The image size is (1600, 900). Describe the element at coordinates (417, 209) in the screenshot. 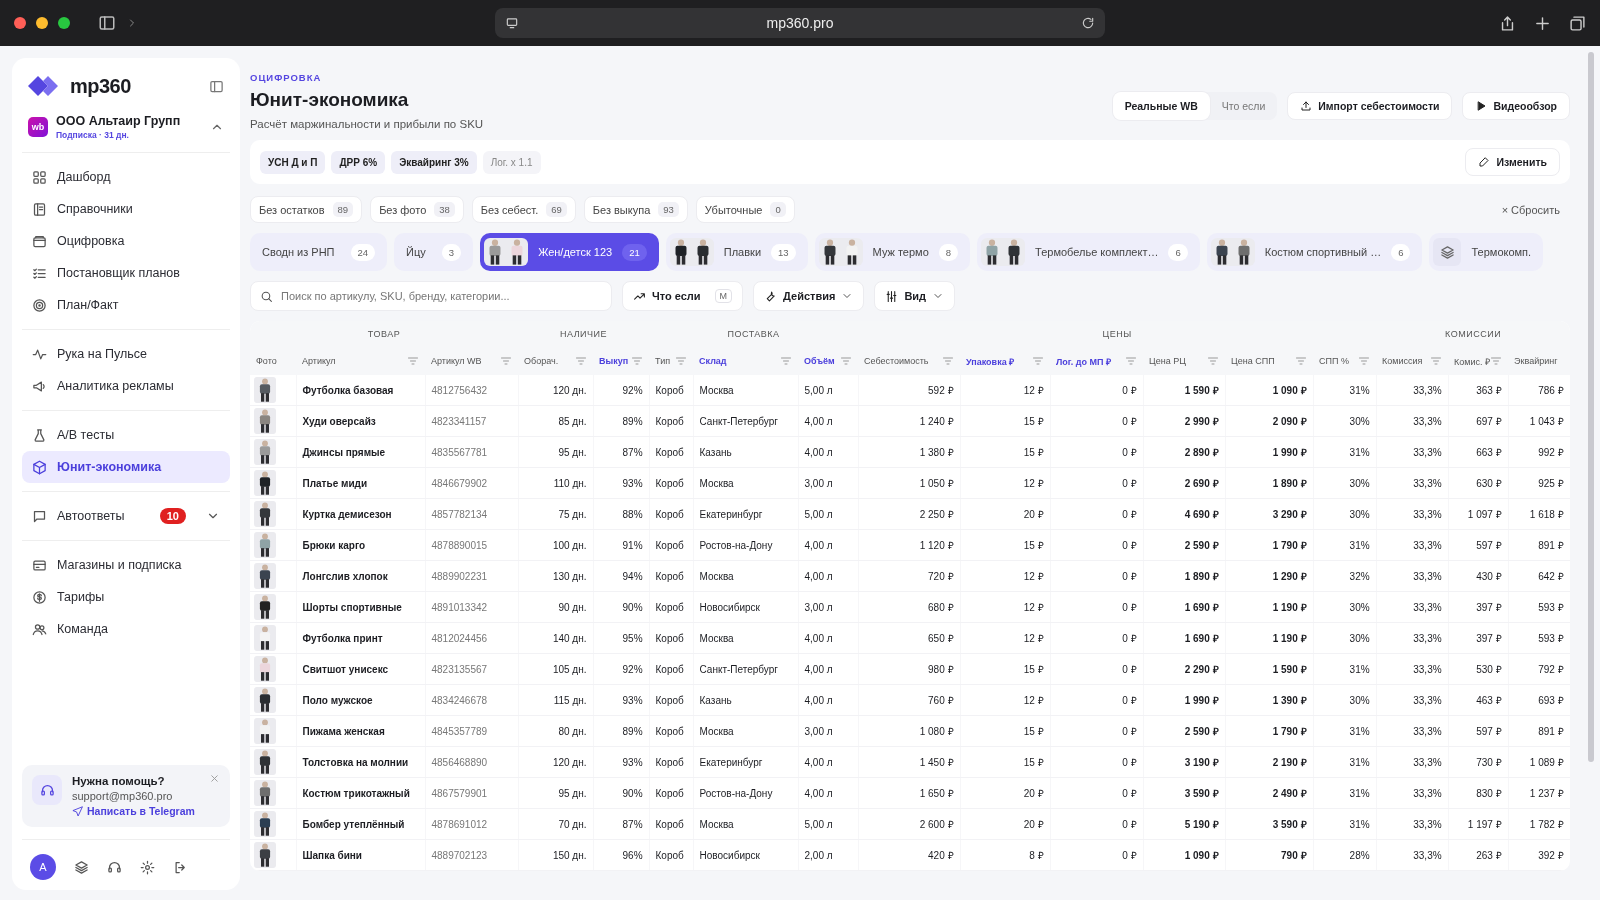

I see `filter-chip: Без фото 38` at that location.